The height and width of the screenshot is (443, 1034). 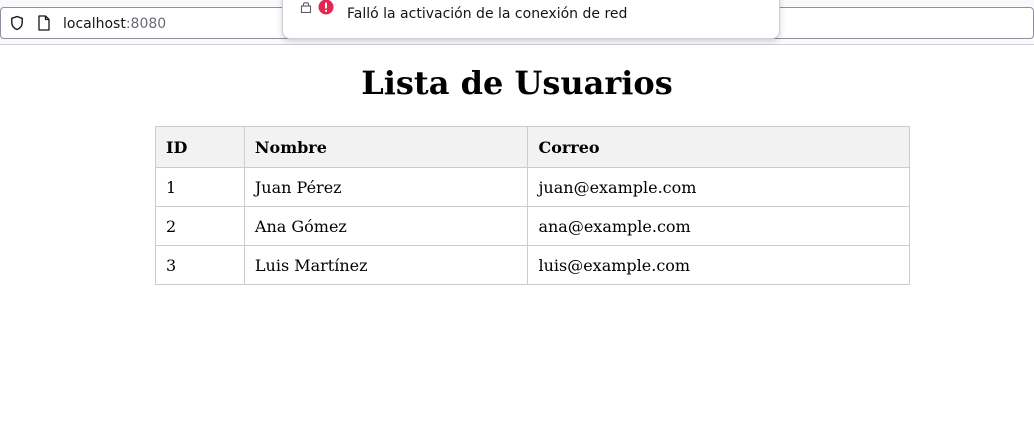 I want to click on cell-id: 1, so click(x=200, y=187).